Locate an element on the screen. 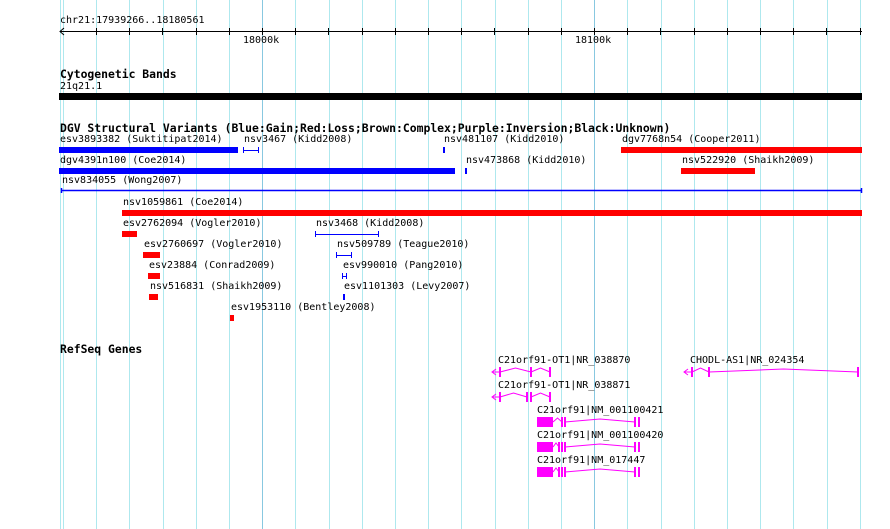  gene-label: C21orf91|NM_017447 is located at coordinates (591, 460).